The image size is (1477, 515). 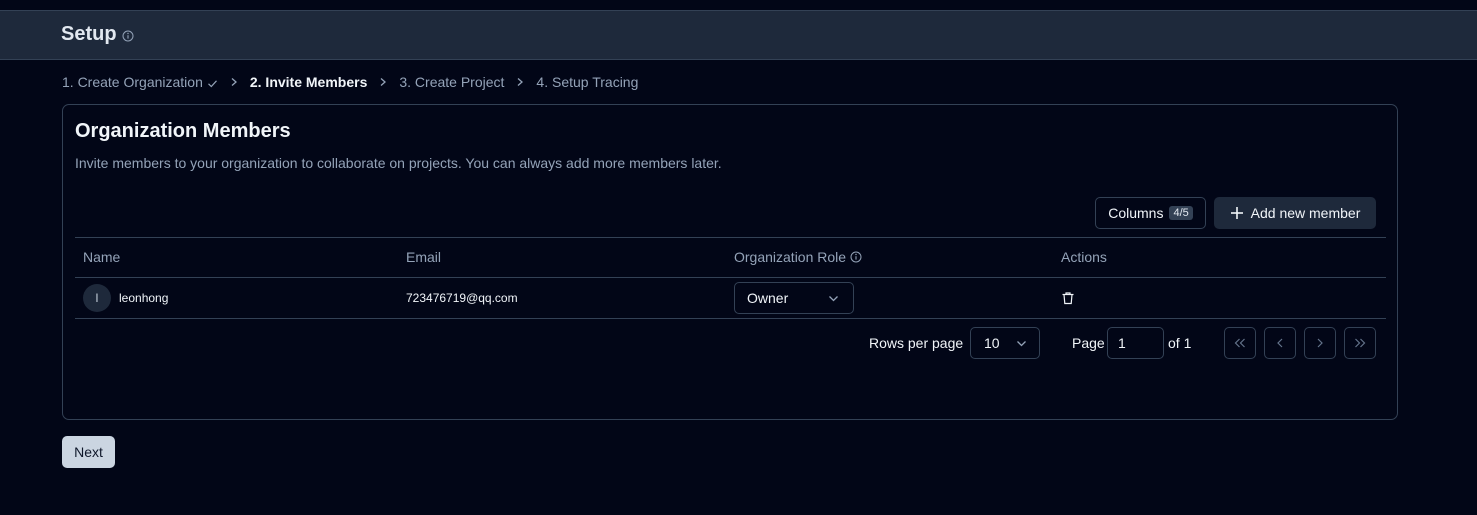 What do you see at coordinates (768, 298) in the screenshot?
I see `role-value: Owner` at bounding box center [768, 298].